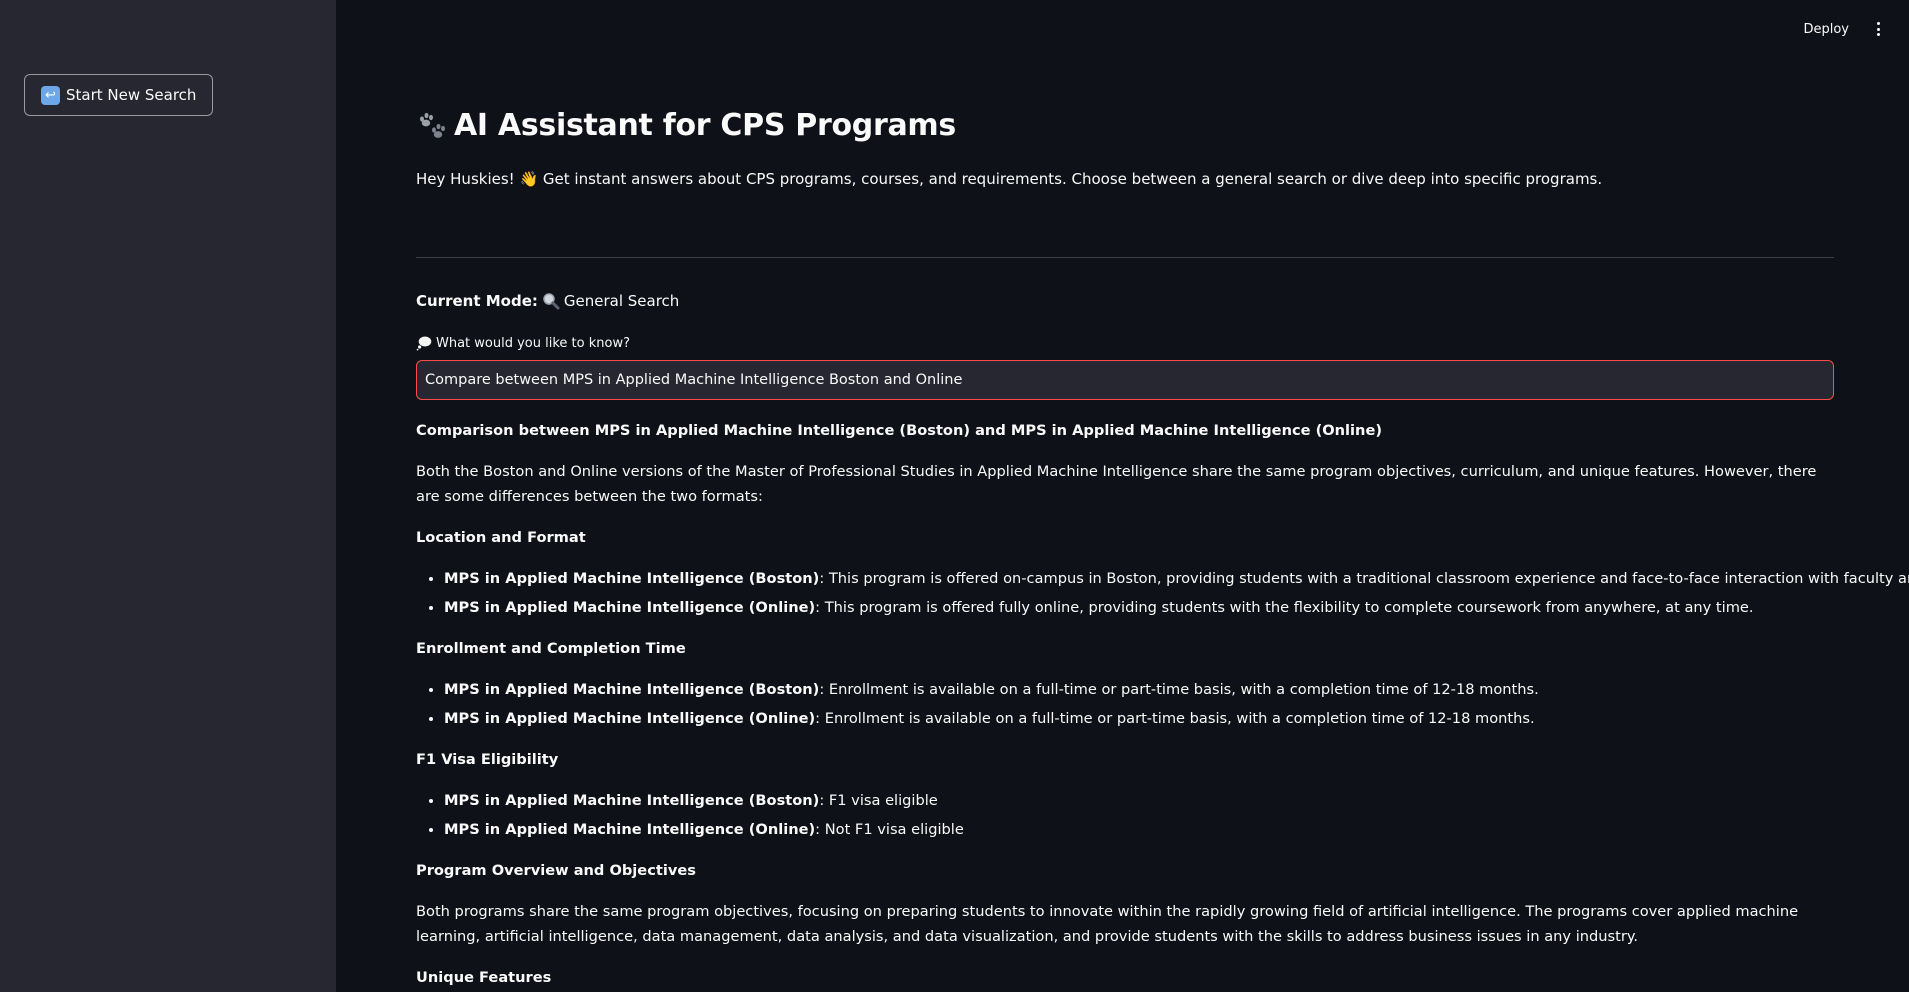 The width and height of the screenshot is (1909, 992). I want to click on paw-prints-icon, so click(432, 125).